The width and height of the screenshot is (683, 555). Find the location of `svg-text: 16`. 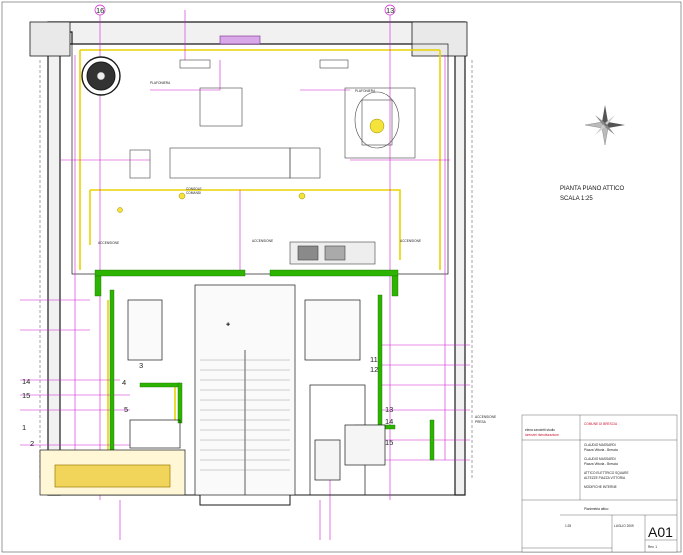

svg-text: 16 is located at coordinates (100, 10).